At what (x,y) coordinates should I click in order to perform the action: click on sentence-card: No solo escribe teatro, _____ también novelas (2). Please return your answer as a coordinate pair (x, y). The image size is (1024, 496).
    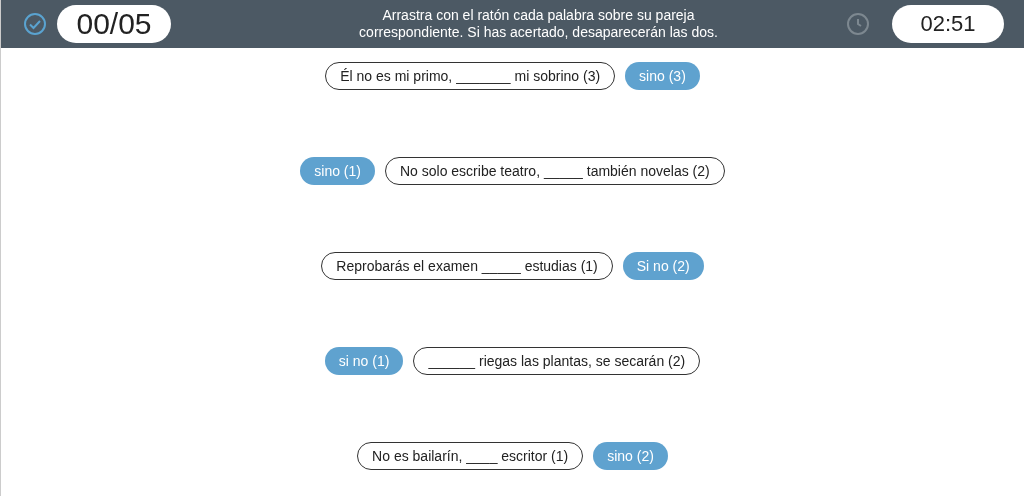
    Looking at the image, I should click on (554, 171).